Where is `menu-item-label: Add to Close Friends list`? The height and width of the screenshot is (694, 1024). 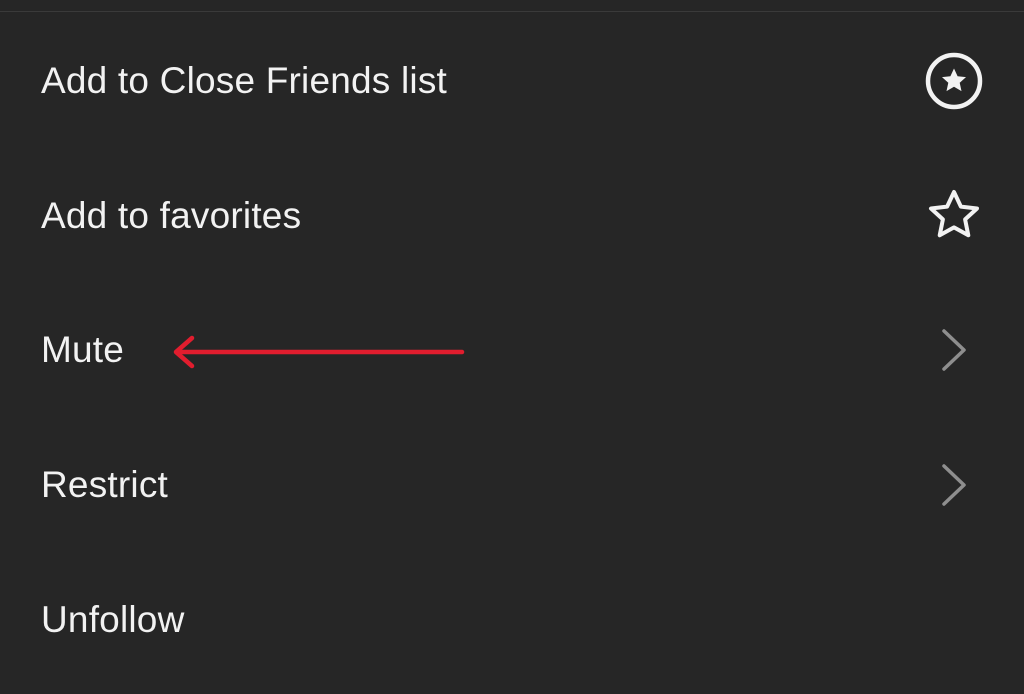 menu-item-label: Add to Close Friends list is located at coordinates (244, 80).